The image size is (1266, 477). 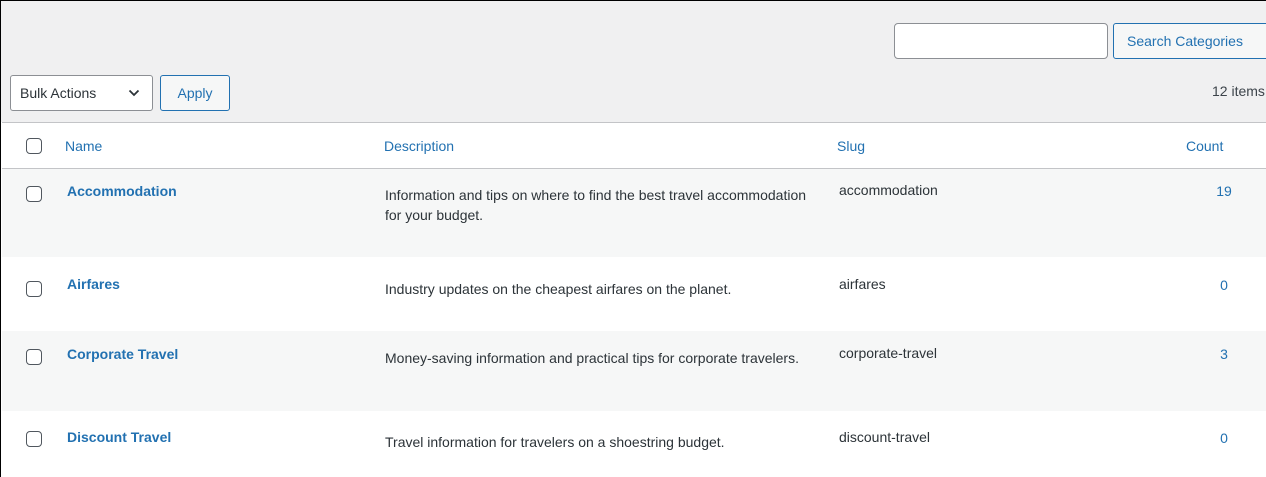 I want to click on category-count-link: 3, so click(x=1224, y=354).